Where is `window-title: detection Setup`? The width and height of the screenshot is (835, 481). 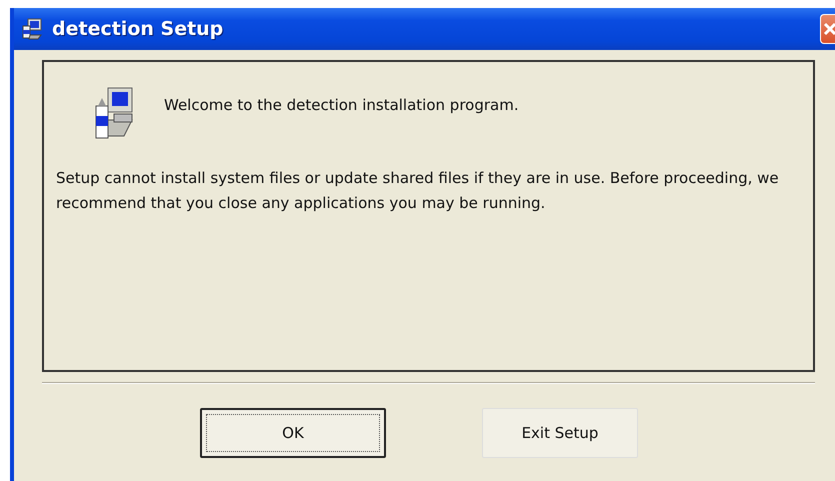 window-title: detection Setup is located at coordinates (138, 29).